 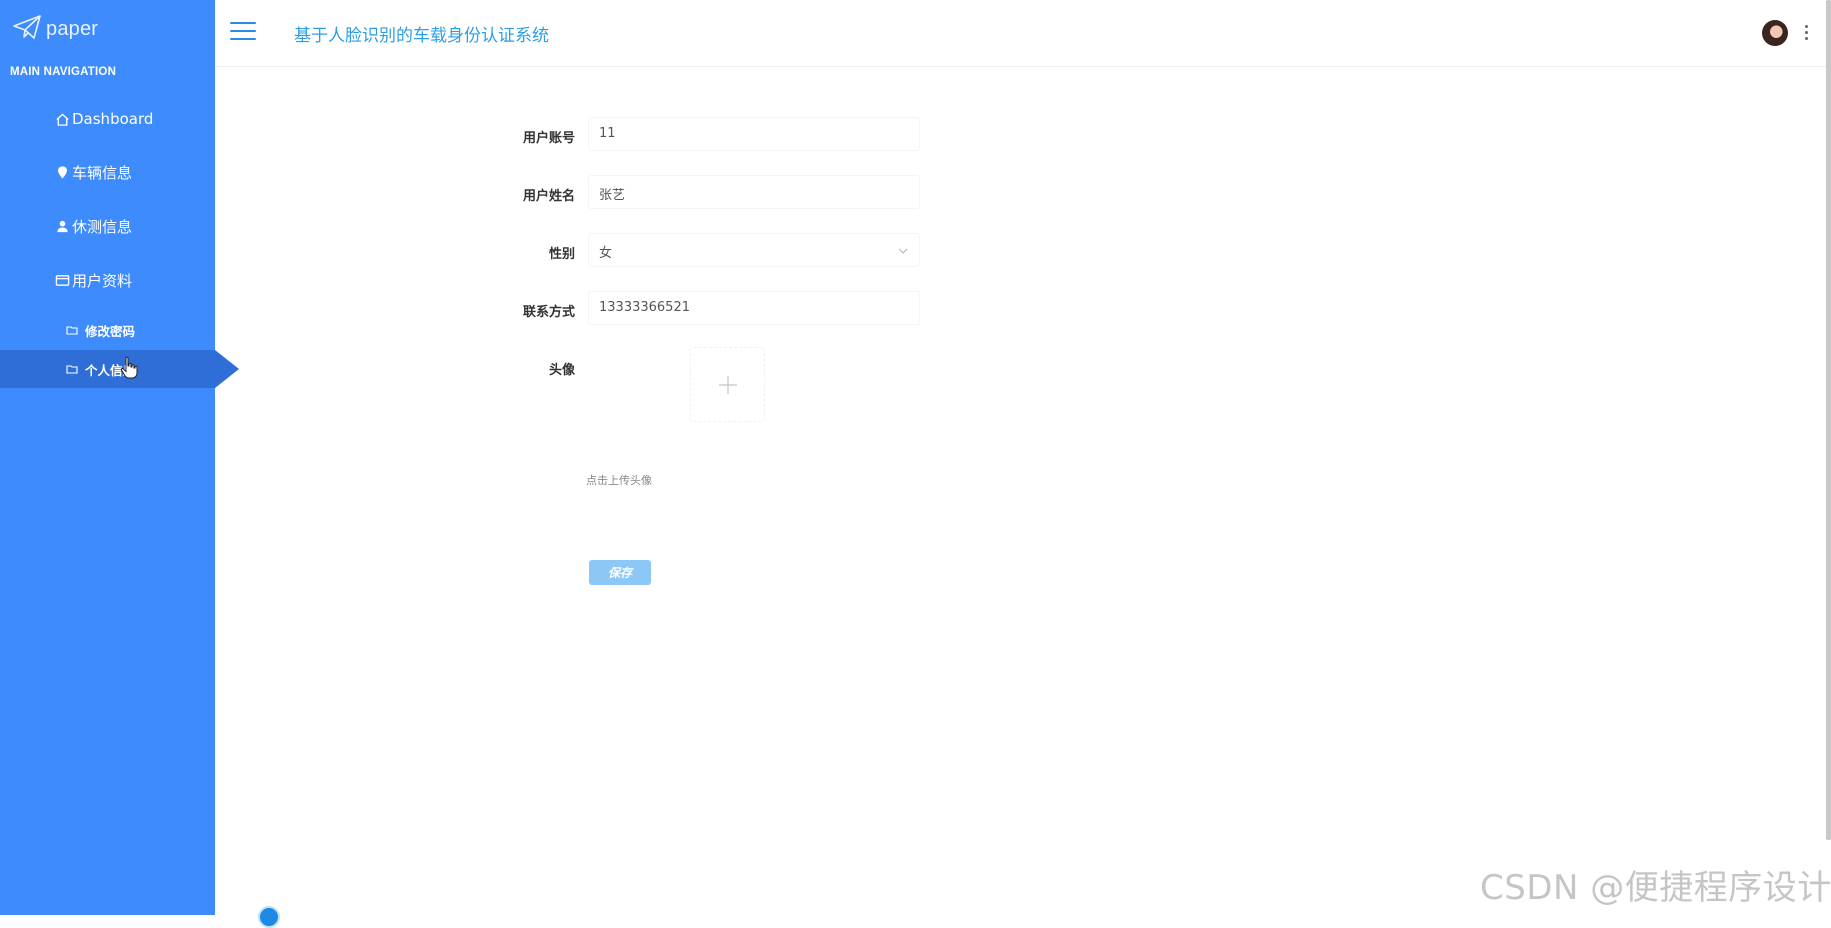 What do you see at coordinates (242, 280) in the screenshot?
I see `chevron-up-icon` at bounding box center [242, 280].